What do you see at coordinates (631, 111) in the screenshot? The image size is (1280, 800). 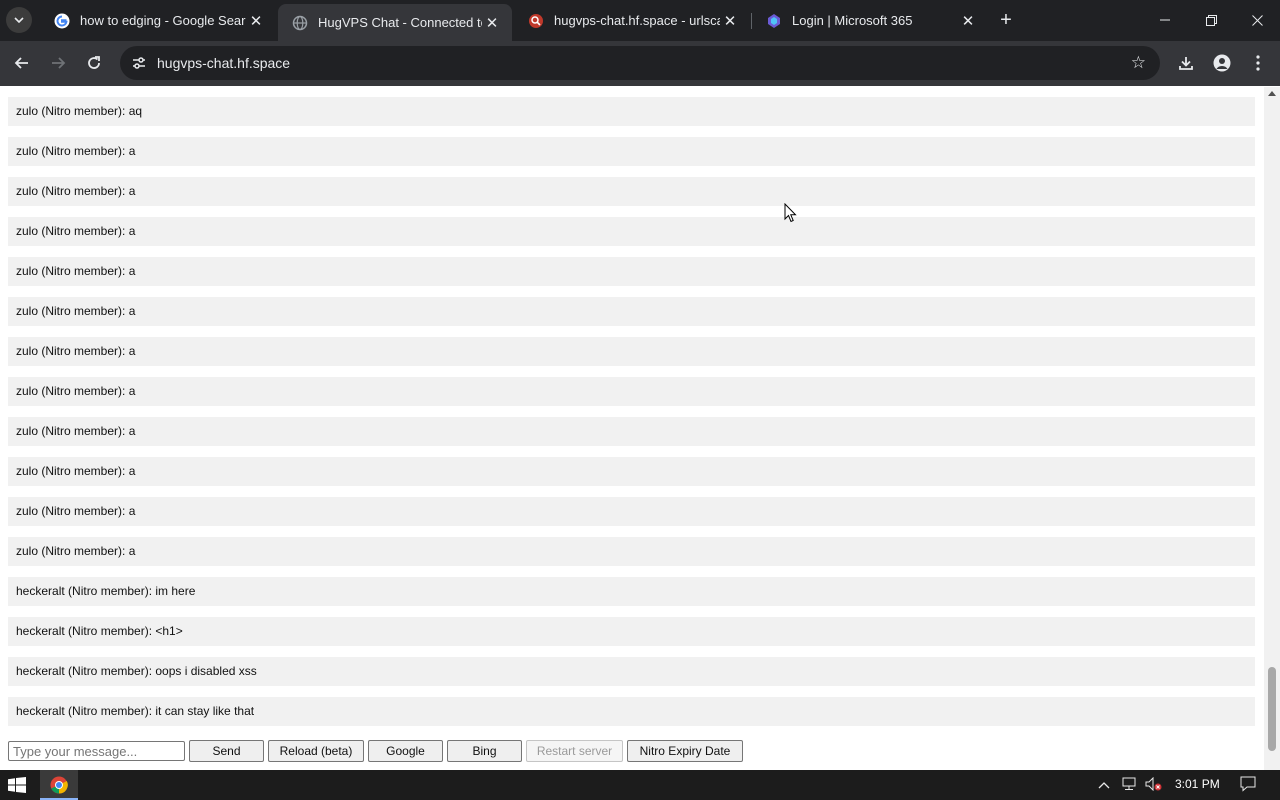 I see `chat-message: zulo (Nitro member): aq` at bounding box center [631, 111].